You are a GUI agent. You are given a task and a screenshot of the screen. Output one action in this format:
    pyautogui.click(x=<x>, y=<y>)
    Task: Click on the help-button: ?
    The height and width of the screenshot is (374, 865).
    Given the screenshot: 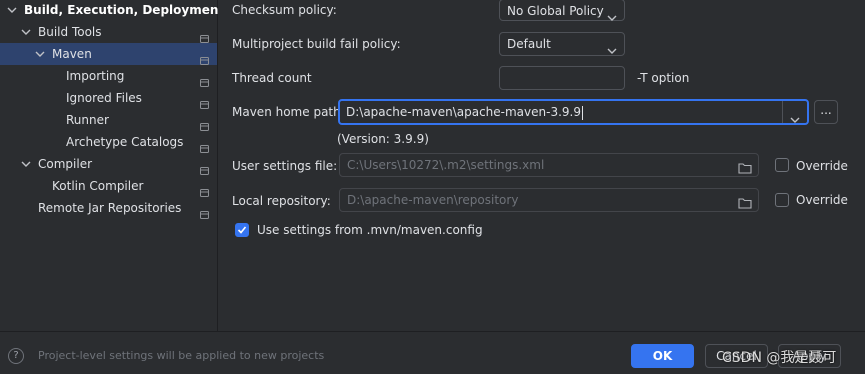 What is the action you would take?
    pyautogui.click(x=16, y=356)
    